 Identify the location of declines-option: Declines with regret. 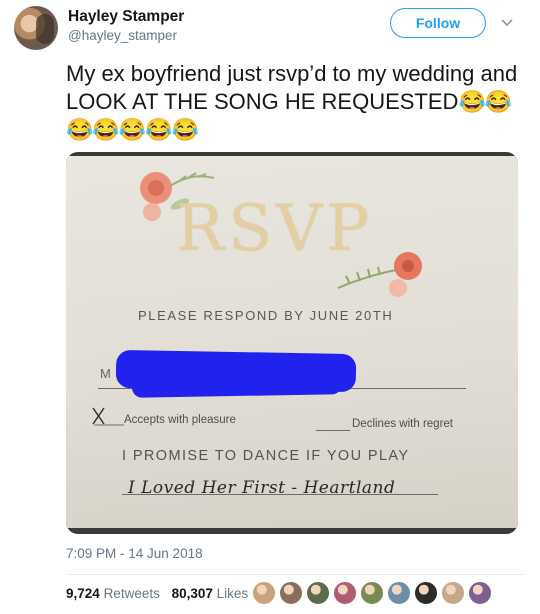
(402, 424).